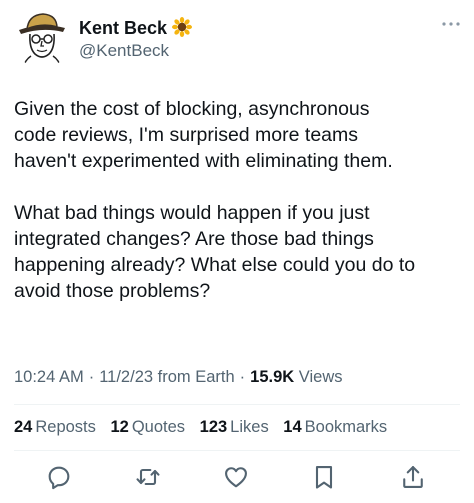  I want to click on quotes-label: Quotes, so click(158, 427).